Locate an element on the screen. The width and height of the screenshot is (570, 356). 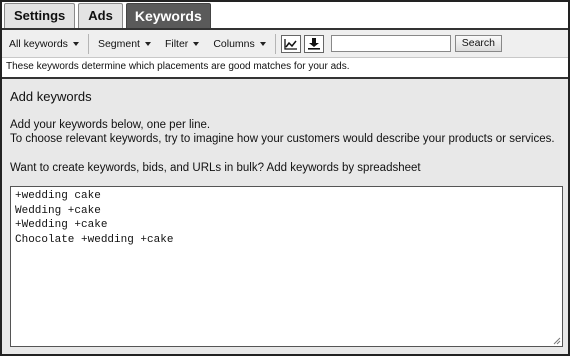
tab-bar: Settings Ads Keywords is located at coordinates (109, 16).